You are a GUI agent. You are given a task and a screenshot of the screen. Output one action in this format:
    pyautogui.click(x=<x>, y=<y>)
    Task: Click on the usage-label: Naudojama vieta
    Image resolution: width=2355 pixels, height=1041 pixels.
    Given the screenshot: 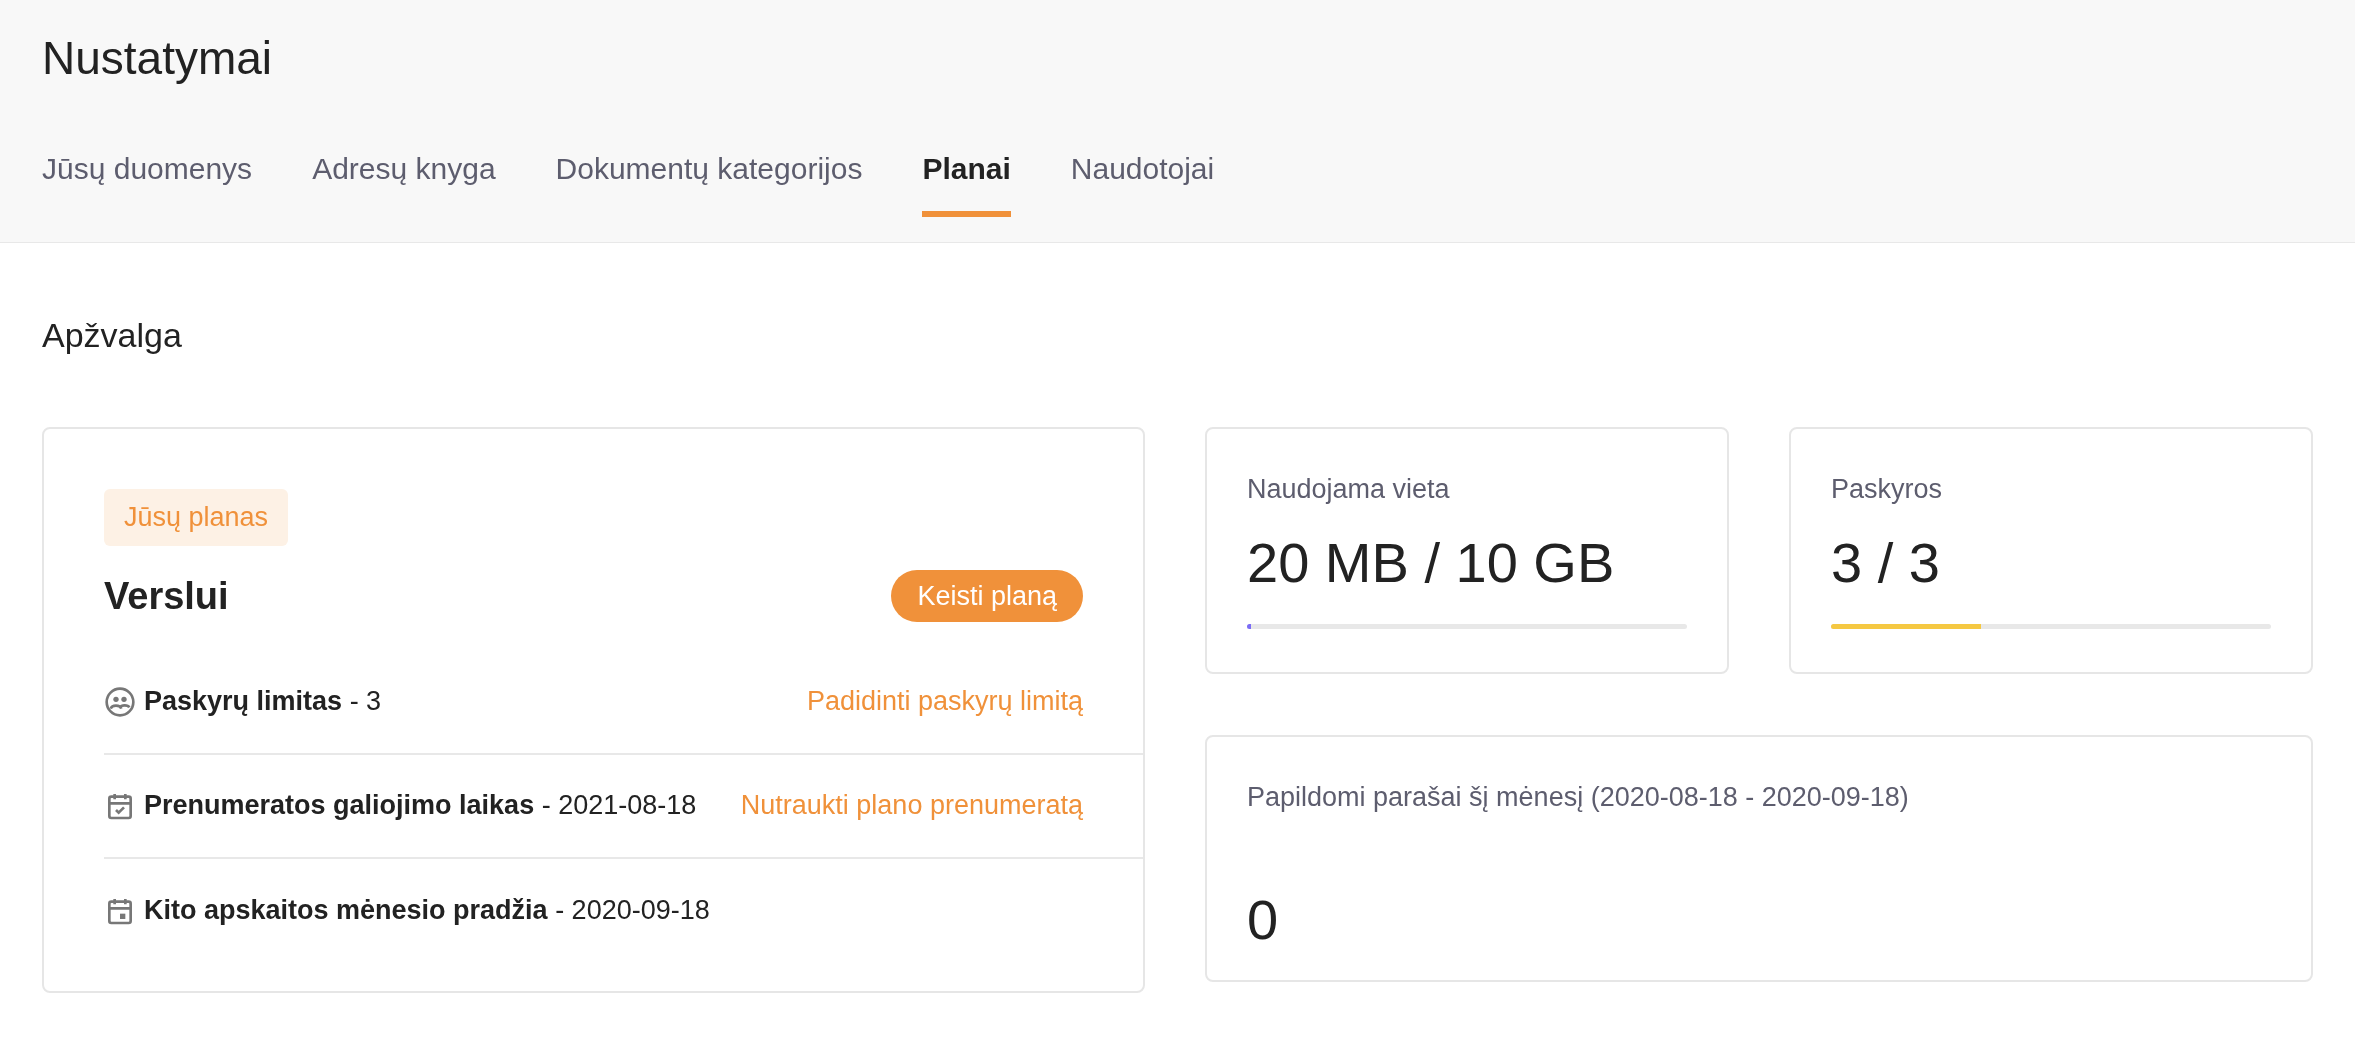 What is the action you would take?
    pyautogui.click(x=1348, y=489)
    